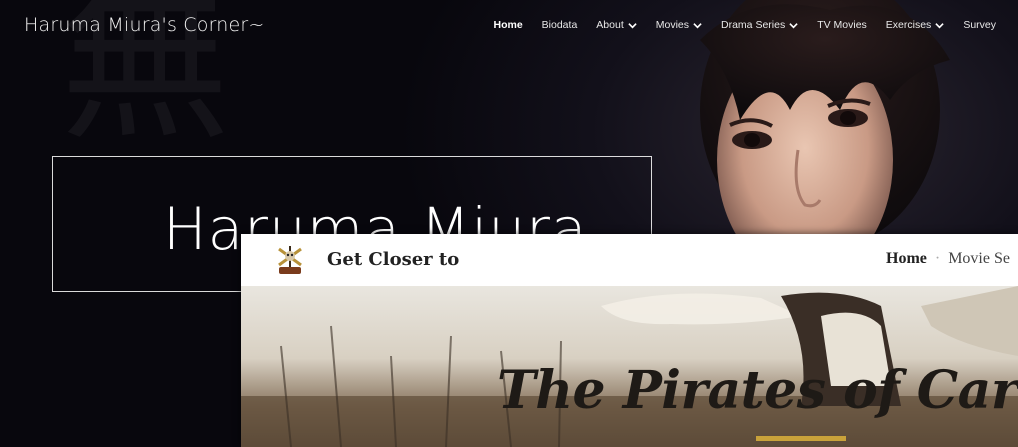 This screenshot has height=447, width=1018. Describe the element at coordinates (144, 25) in the screenshot. I see `site-title: Haruma Miura's Corner~` at that location.